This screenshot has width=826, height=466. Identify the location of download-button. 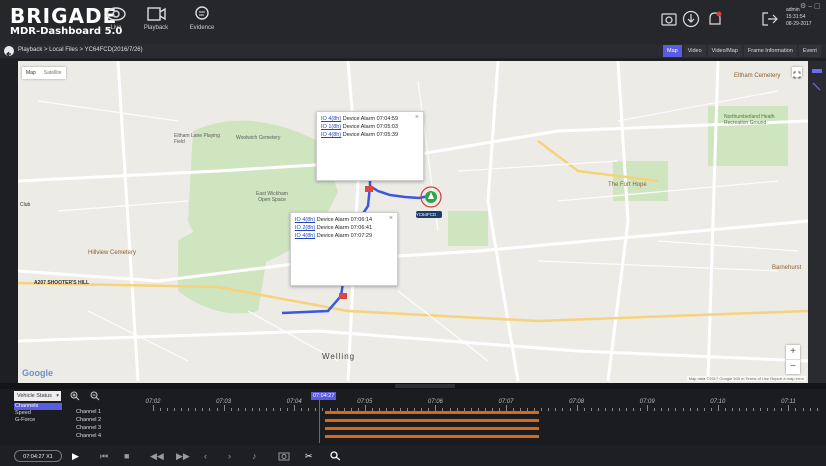
(691, 21).